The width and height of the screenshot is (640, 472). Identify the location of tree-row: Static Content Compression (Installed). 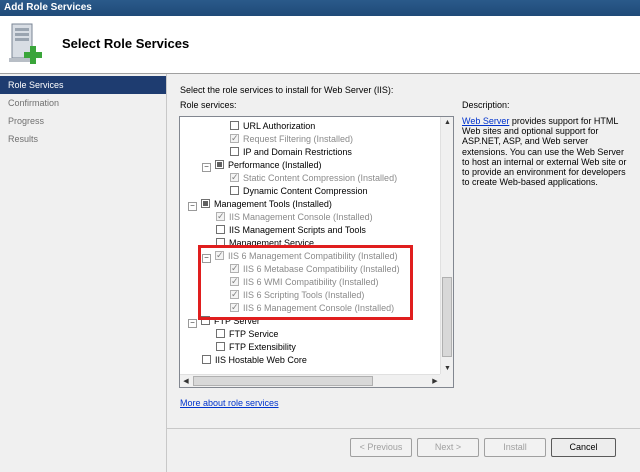
(314, 178).